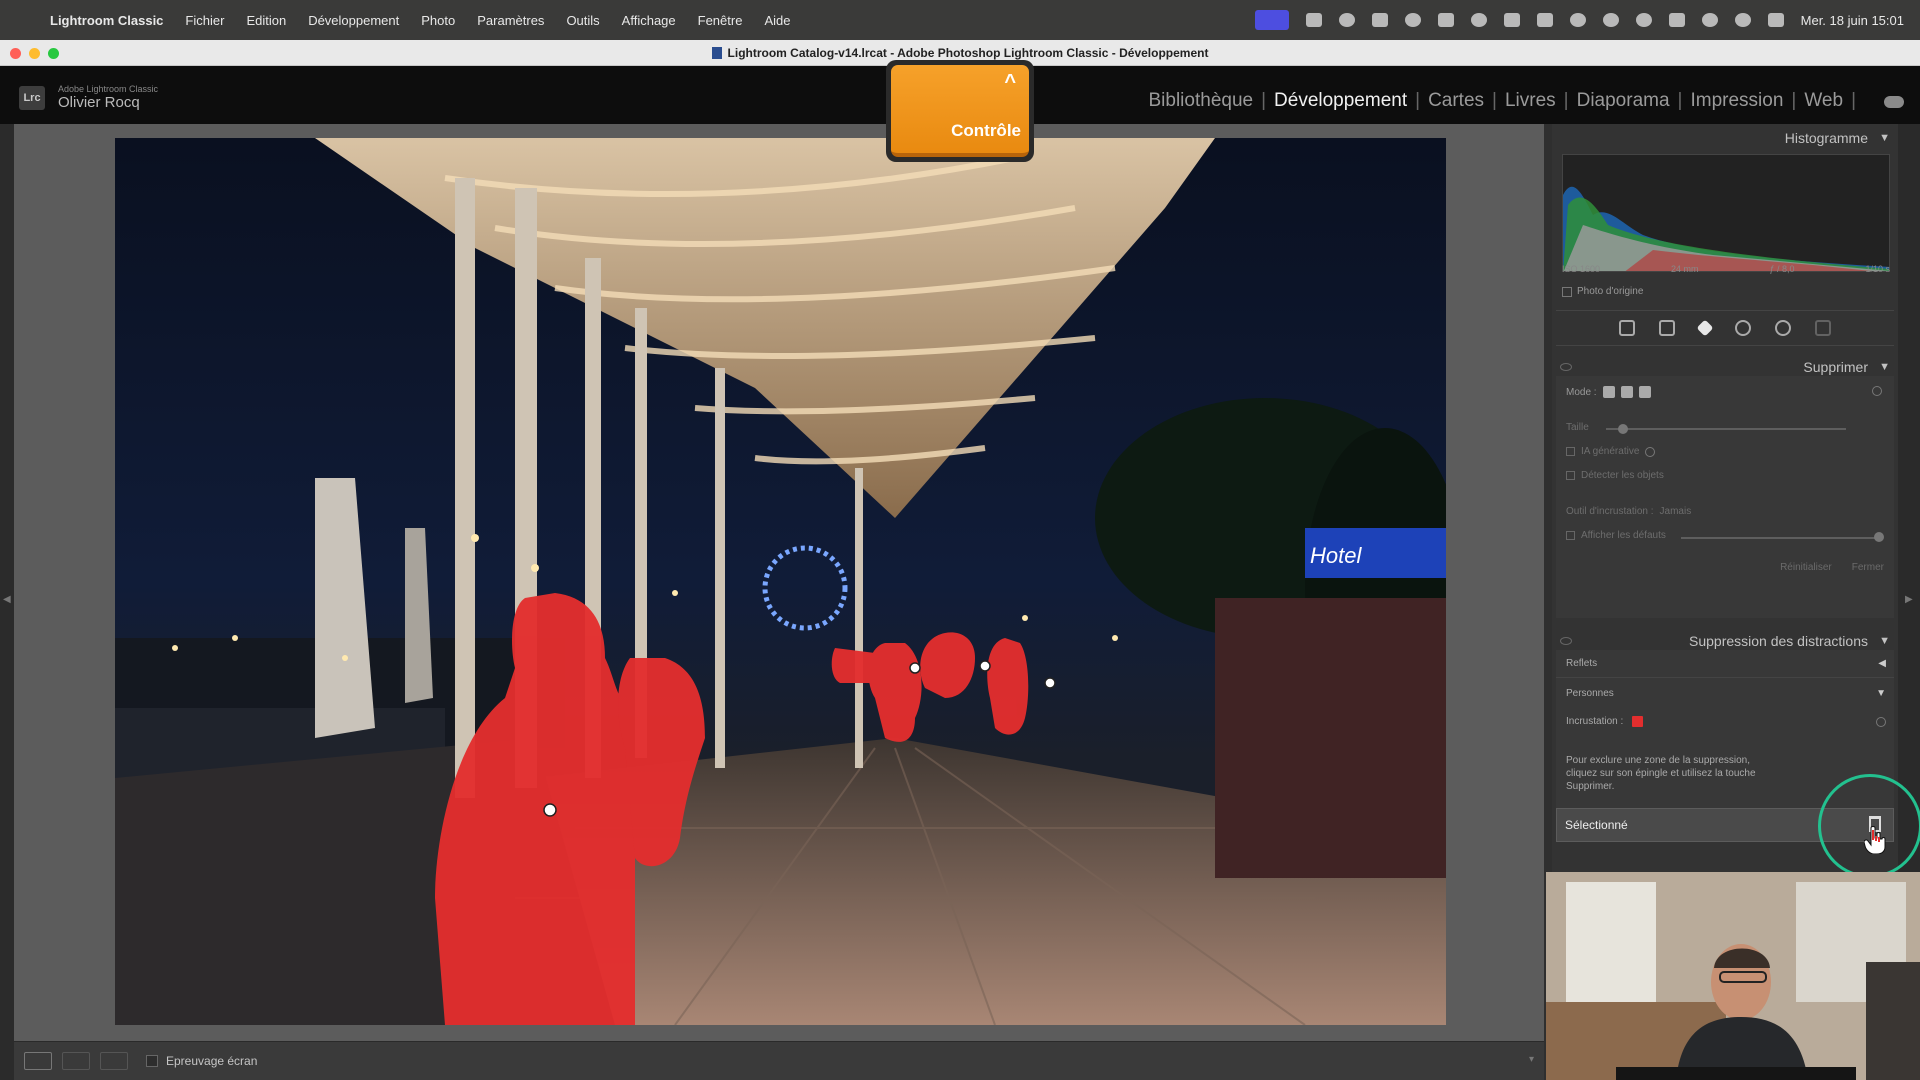 The height and width of the screenshot is (1080, 1920). What do you see at coordinates (1725, 367) in the screenshot?
I see `remove-panel-header: Supprimer ▼` at bounding box center [1725, 367].